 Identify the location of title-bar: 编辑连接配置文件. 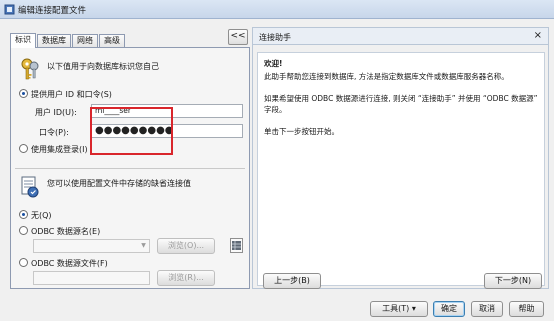
(277, 9).